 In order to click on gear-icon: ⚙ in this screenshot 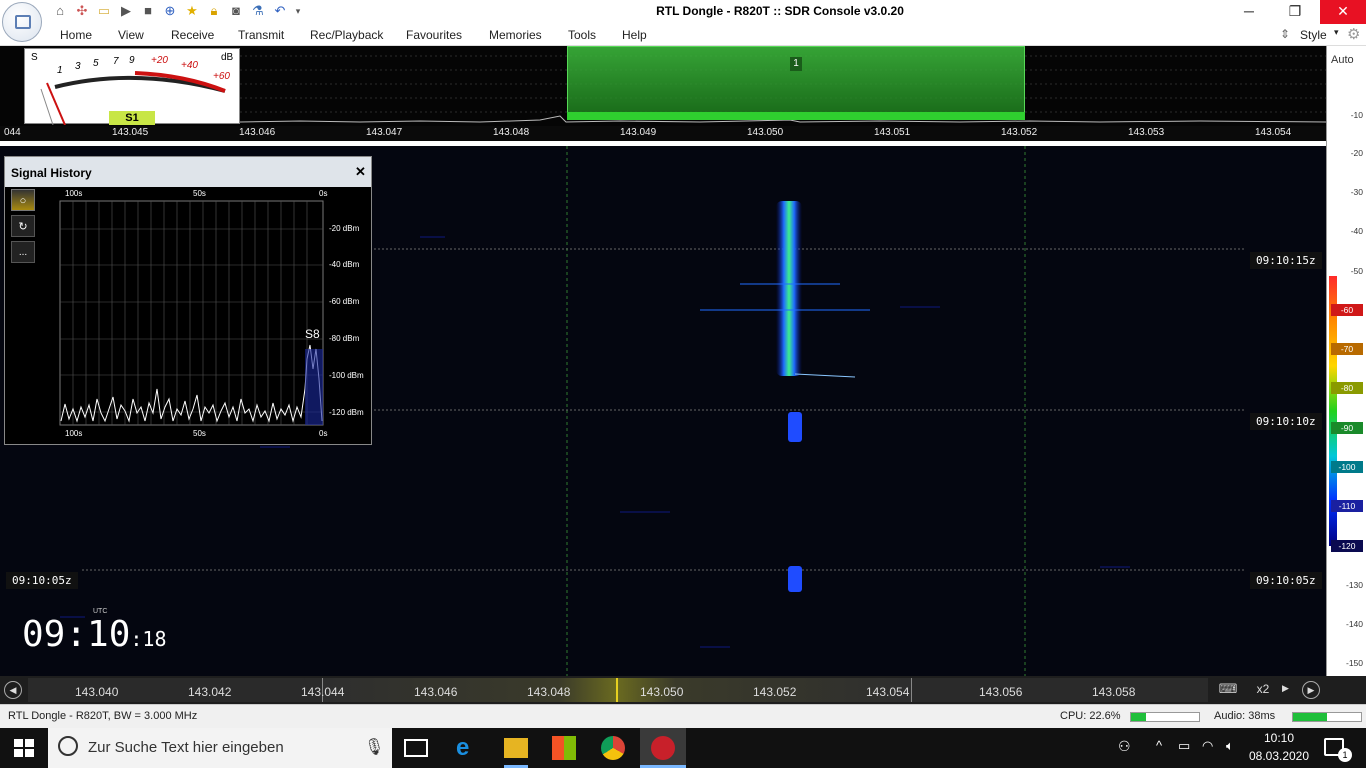, I will do `click(1353, 34)`.